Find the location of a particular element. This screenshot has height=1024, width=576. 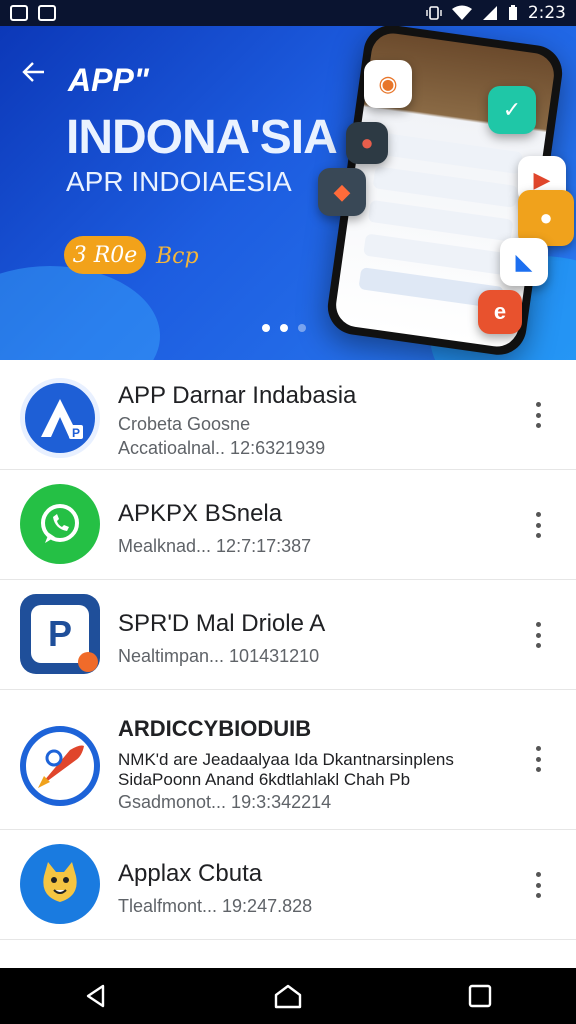

floating-app-icon: e is located at coordinates (500, 312).